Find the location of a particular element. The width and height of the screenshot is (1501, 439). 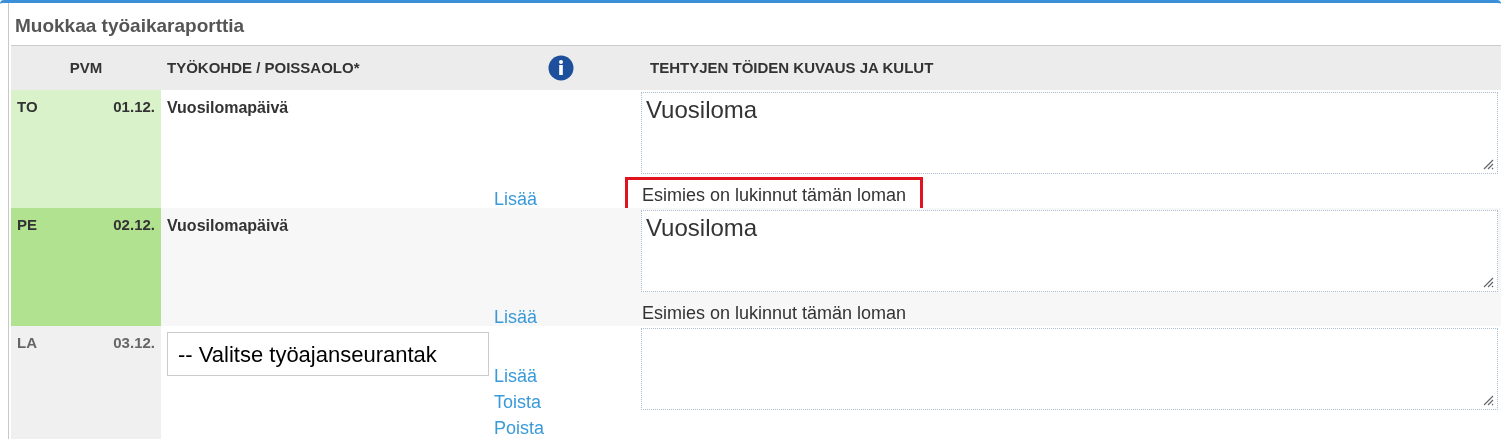

date-label: 01.12. is located at coordinates (134, 107).